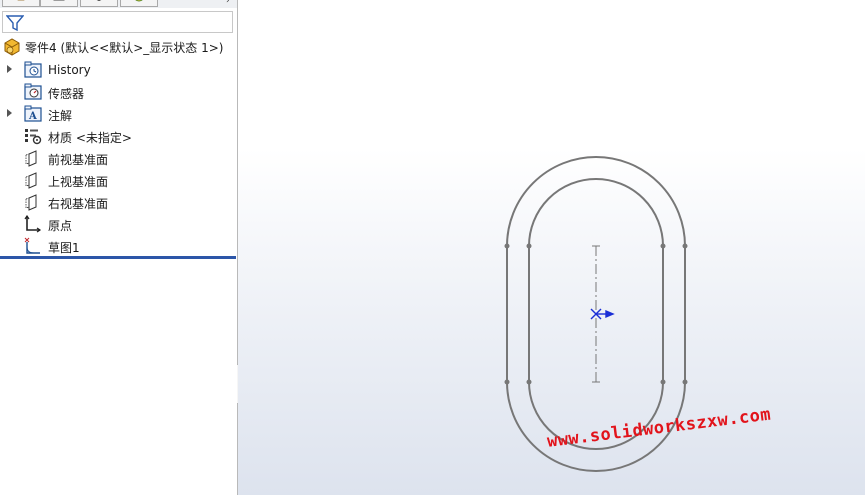  I want to click on history-folder-icon, so click(33, 69).